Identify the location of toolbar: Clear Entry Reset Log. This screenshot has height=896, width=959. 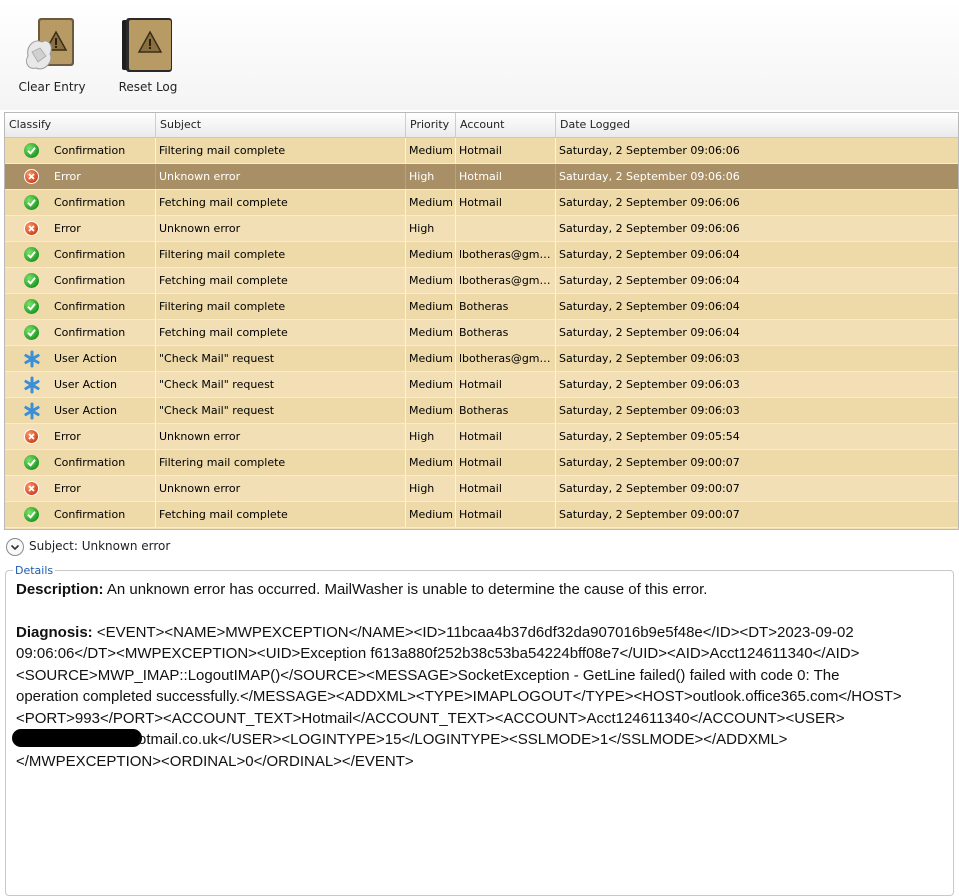
(479, 55).